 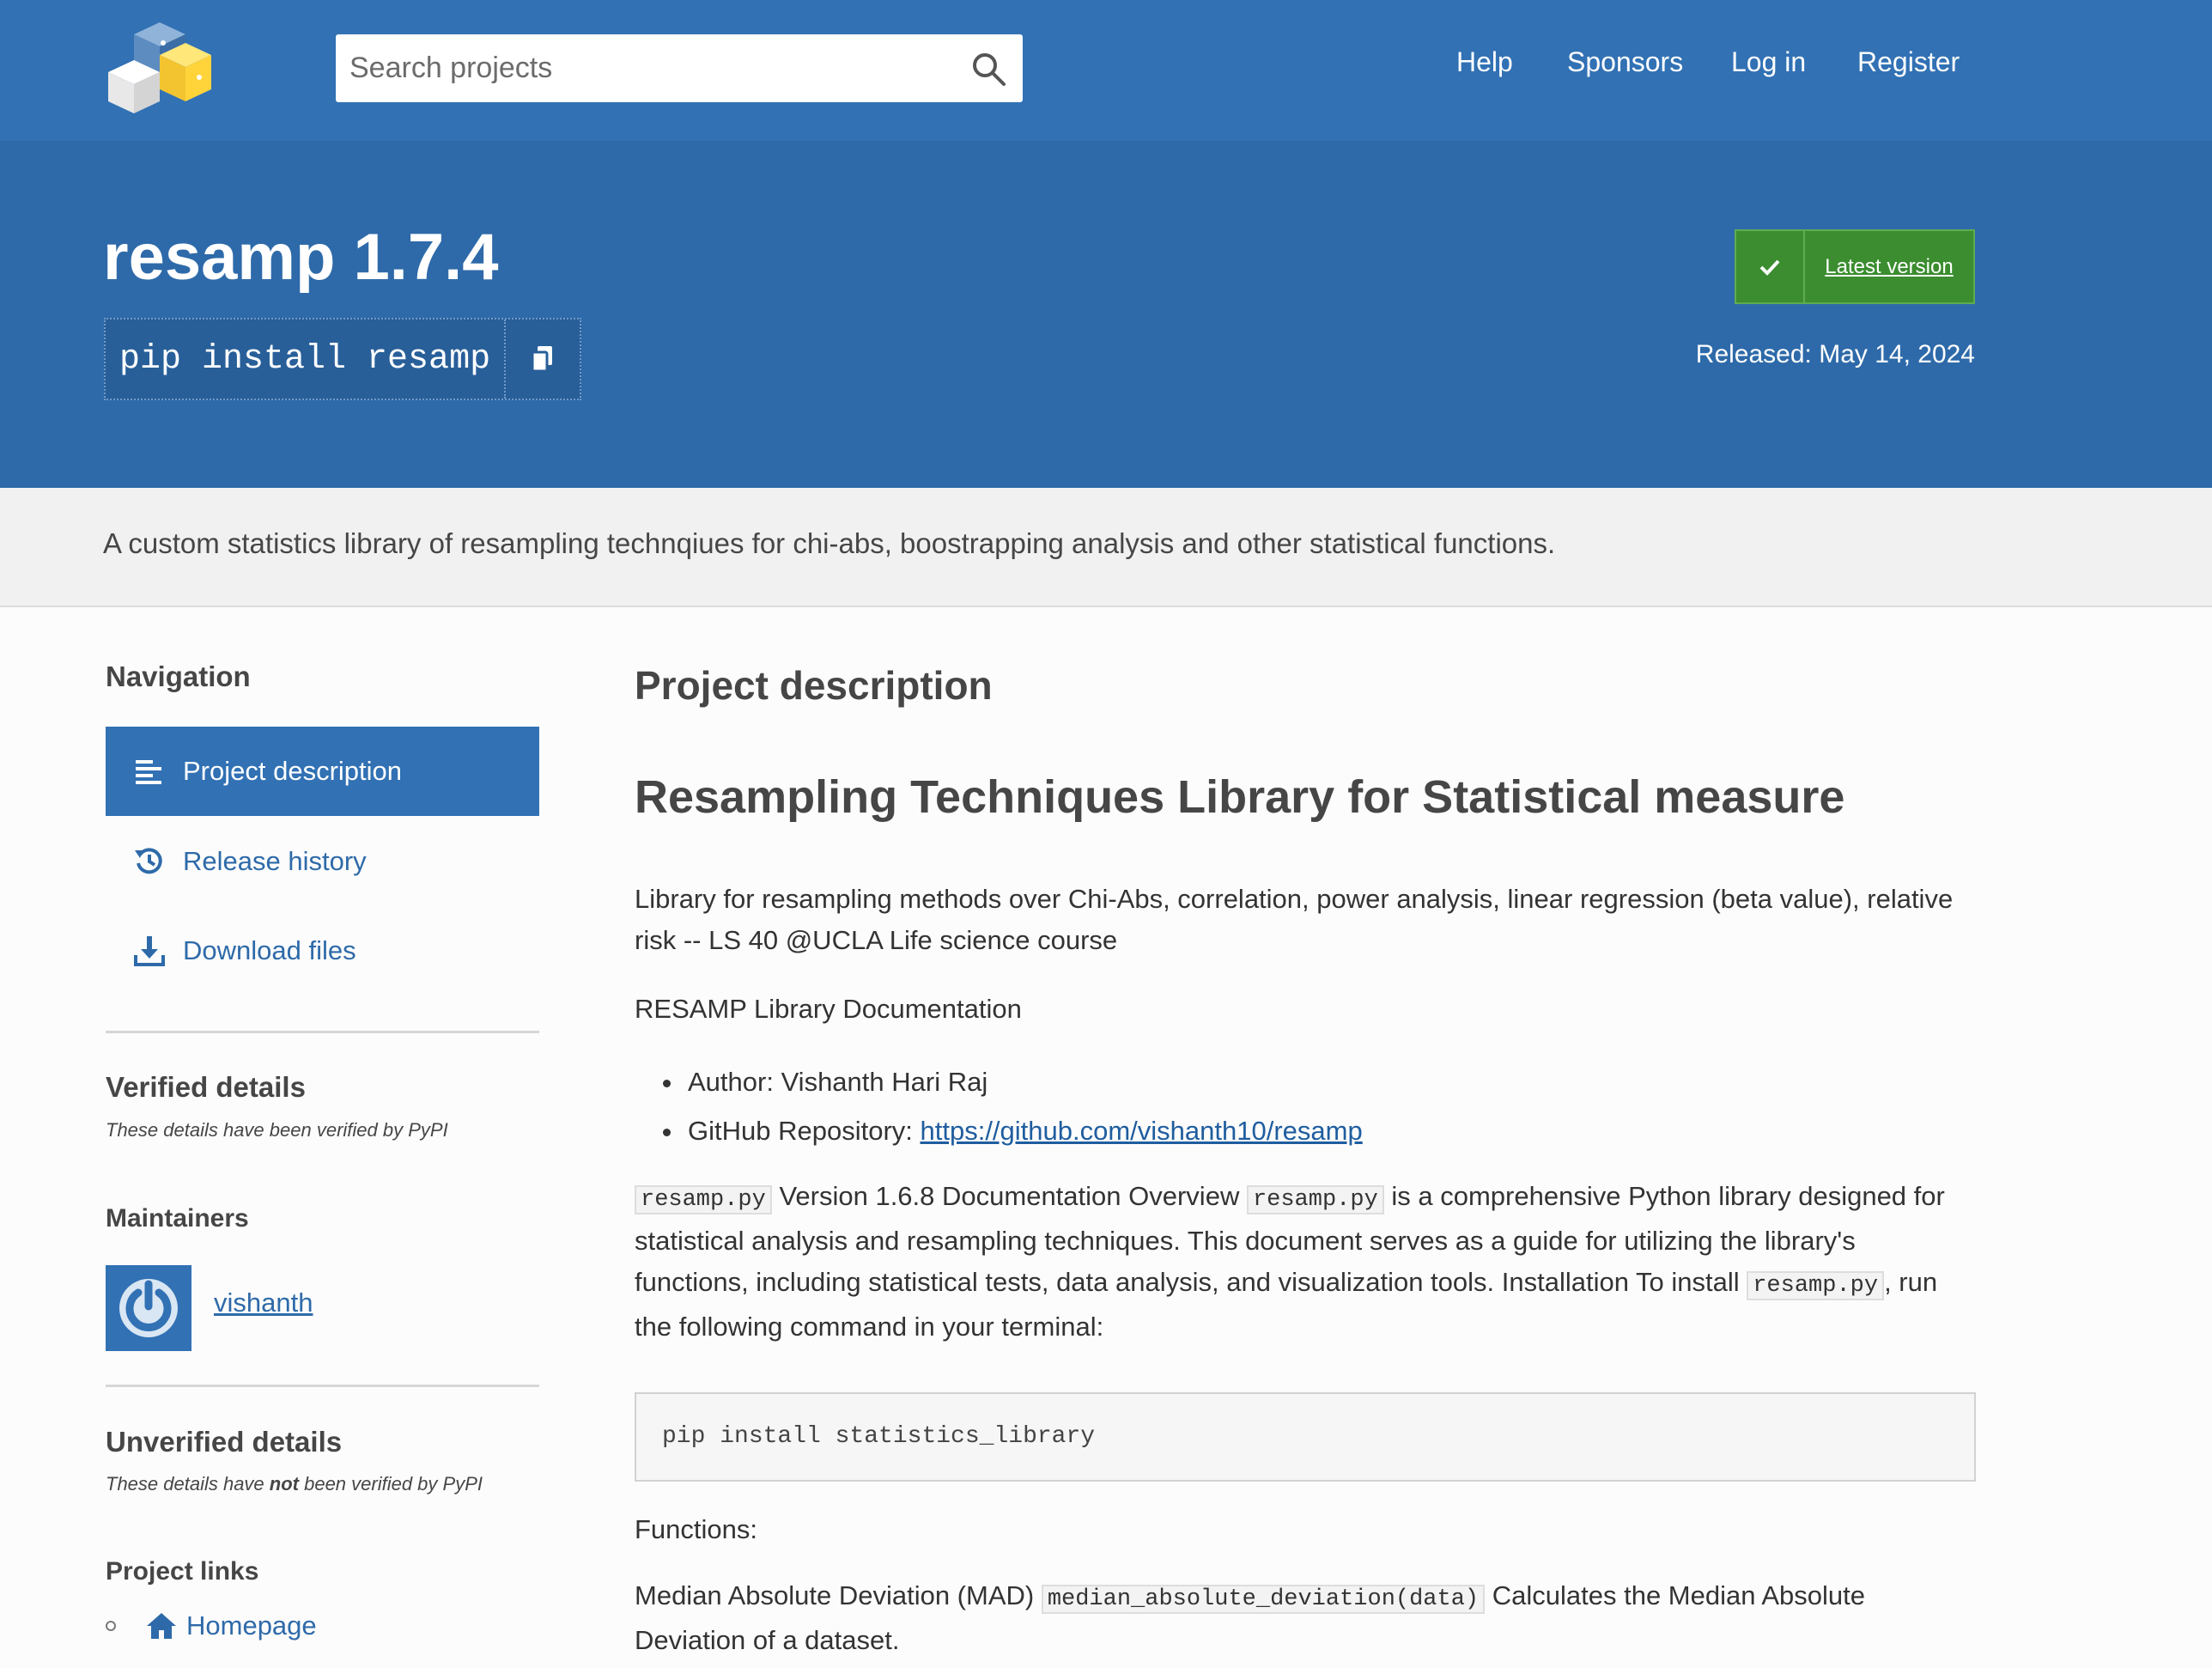 I want to click on inline-code: median_absolute_deviation(data), so click(x=1263, y=1599).